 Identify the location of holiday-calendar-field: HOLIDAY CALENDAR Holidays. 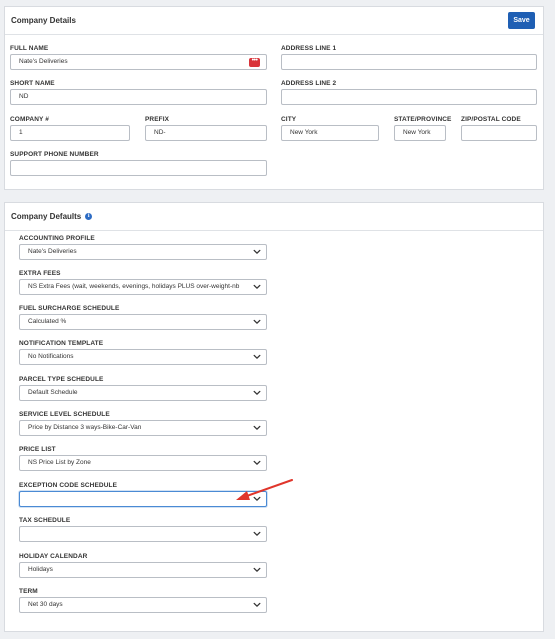
(143, 564).